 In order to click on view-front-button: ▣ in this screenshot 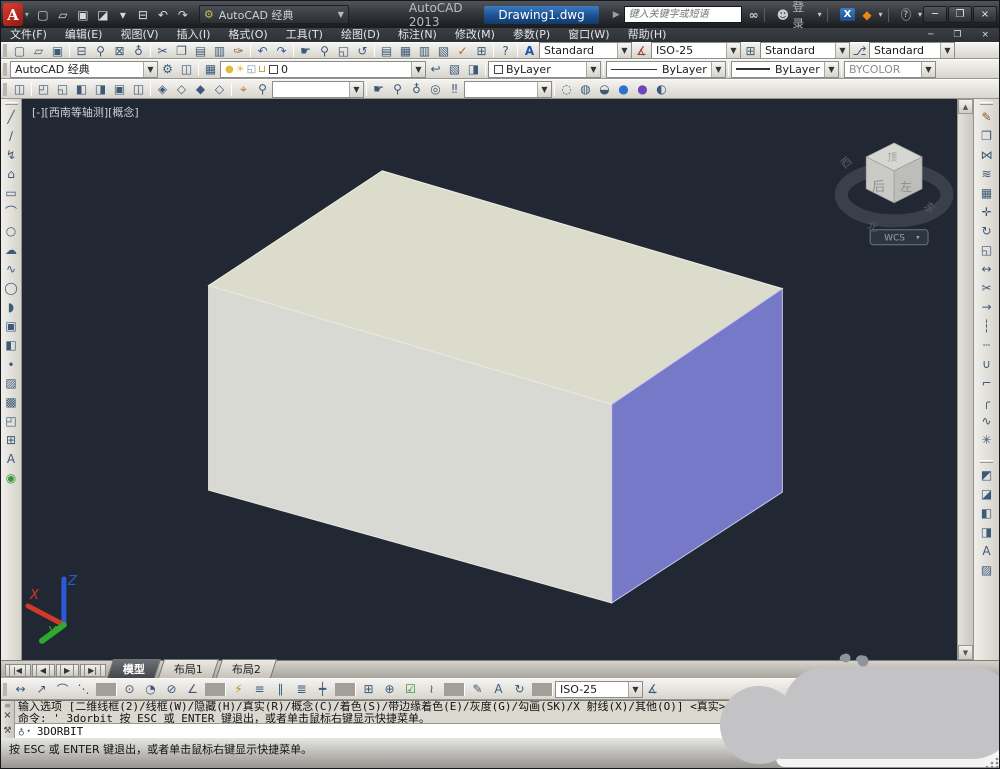, I will do `click(119, 89)`.